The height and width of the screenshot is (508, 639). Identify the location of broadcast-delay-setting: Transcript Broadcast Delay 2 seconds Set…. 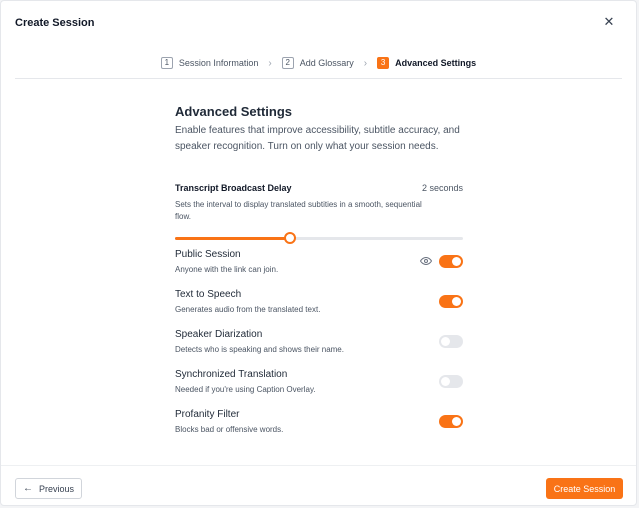
(319, 214).